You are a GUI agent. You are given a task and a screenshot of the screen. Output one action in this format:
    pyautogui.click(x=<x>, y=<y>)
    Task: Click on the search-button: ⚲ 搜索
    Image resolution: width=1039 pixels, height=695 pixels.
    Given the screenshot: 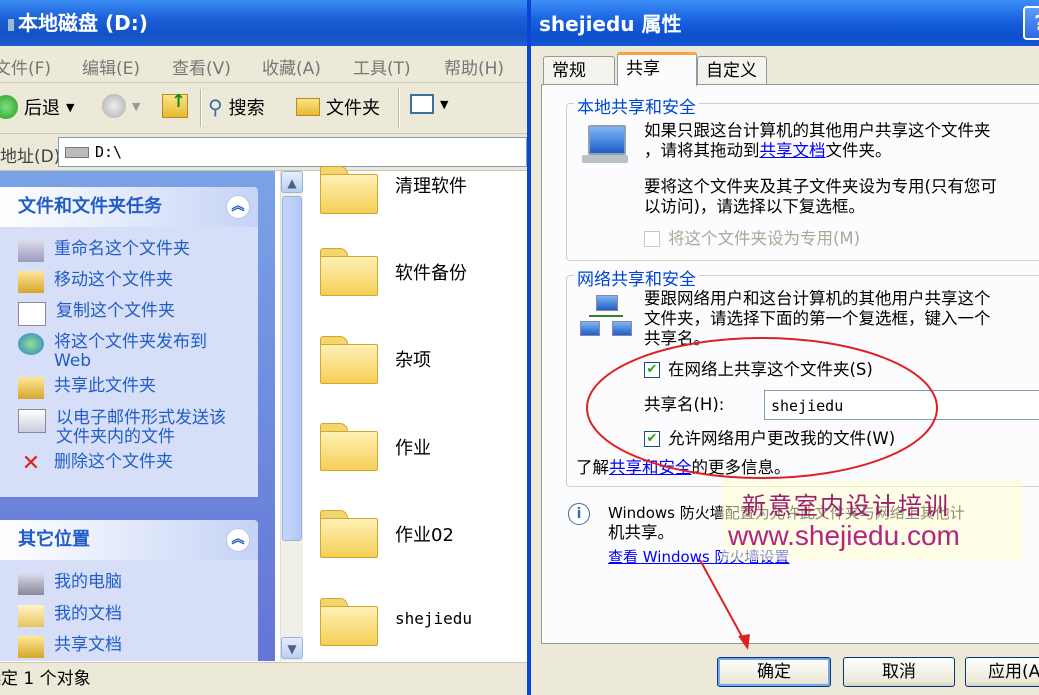 What is the action you would take?
    pyautogui.click(x=236, y=107)
    